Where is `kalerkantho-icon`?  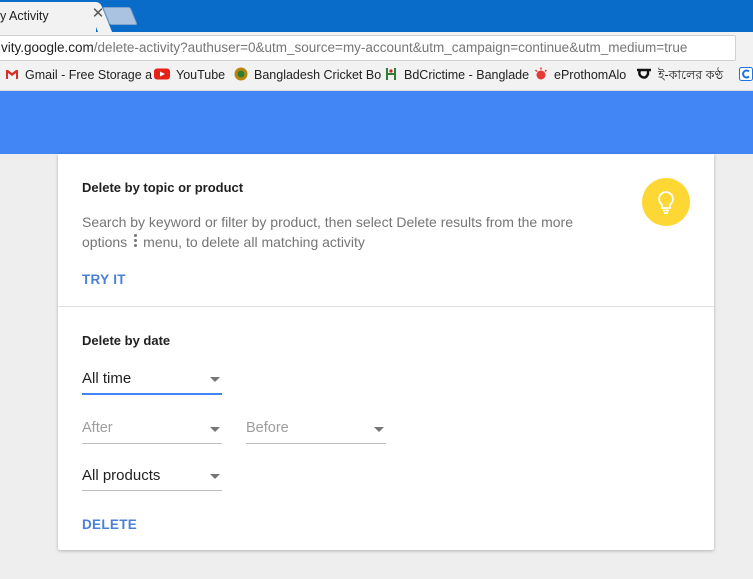 kalerkantho-icon is located at coordinates (644, 74).